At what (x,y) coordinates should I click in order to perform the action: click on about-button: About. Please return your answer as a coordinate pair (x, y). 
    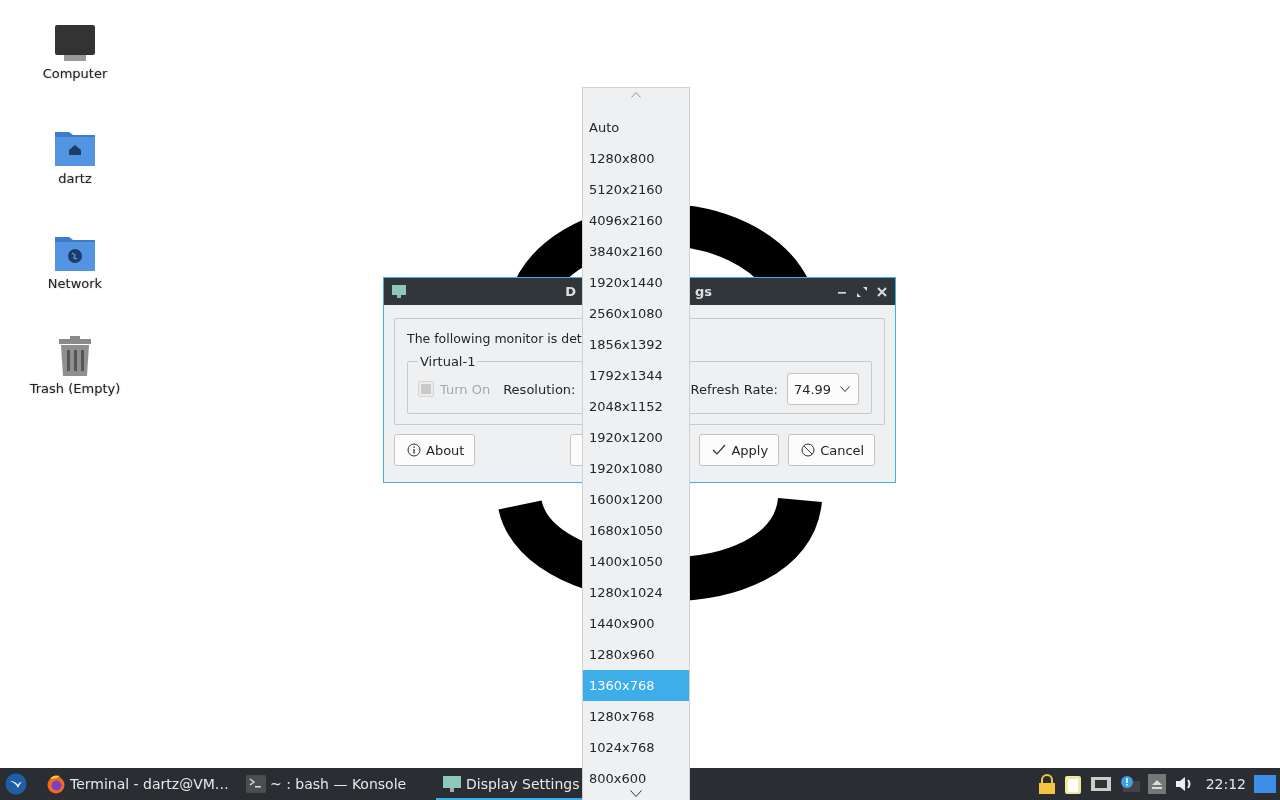
    Looking at the image, I should click on (435, 450).